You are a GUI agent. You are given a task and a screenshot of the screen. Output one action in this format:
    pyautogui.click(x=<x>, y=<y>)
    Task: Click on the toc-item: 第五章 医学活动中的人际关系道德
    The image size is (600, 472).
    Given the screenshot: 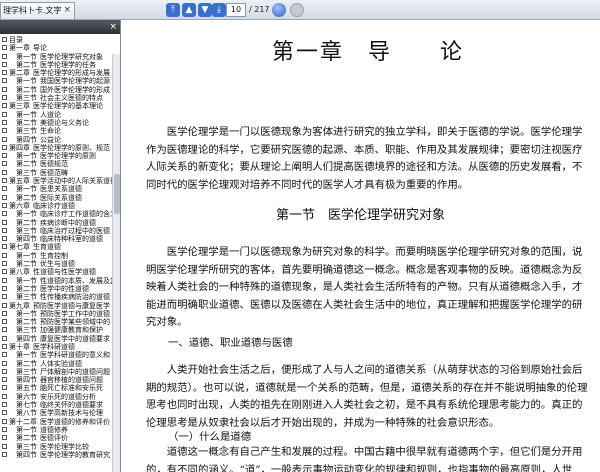 What is the action you would take?
    pyautogui.click(x=60, y=181)
    